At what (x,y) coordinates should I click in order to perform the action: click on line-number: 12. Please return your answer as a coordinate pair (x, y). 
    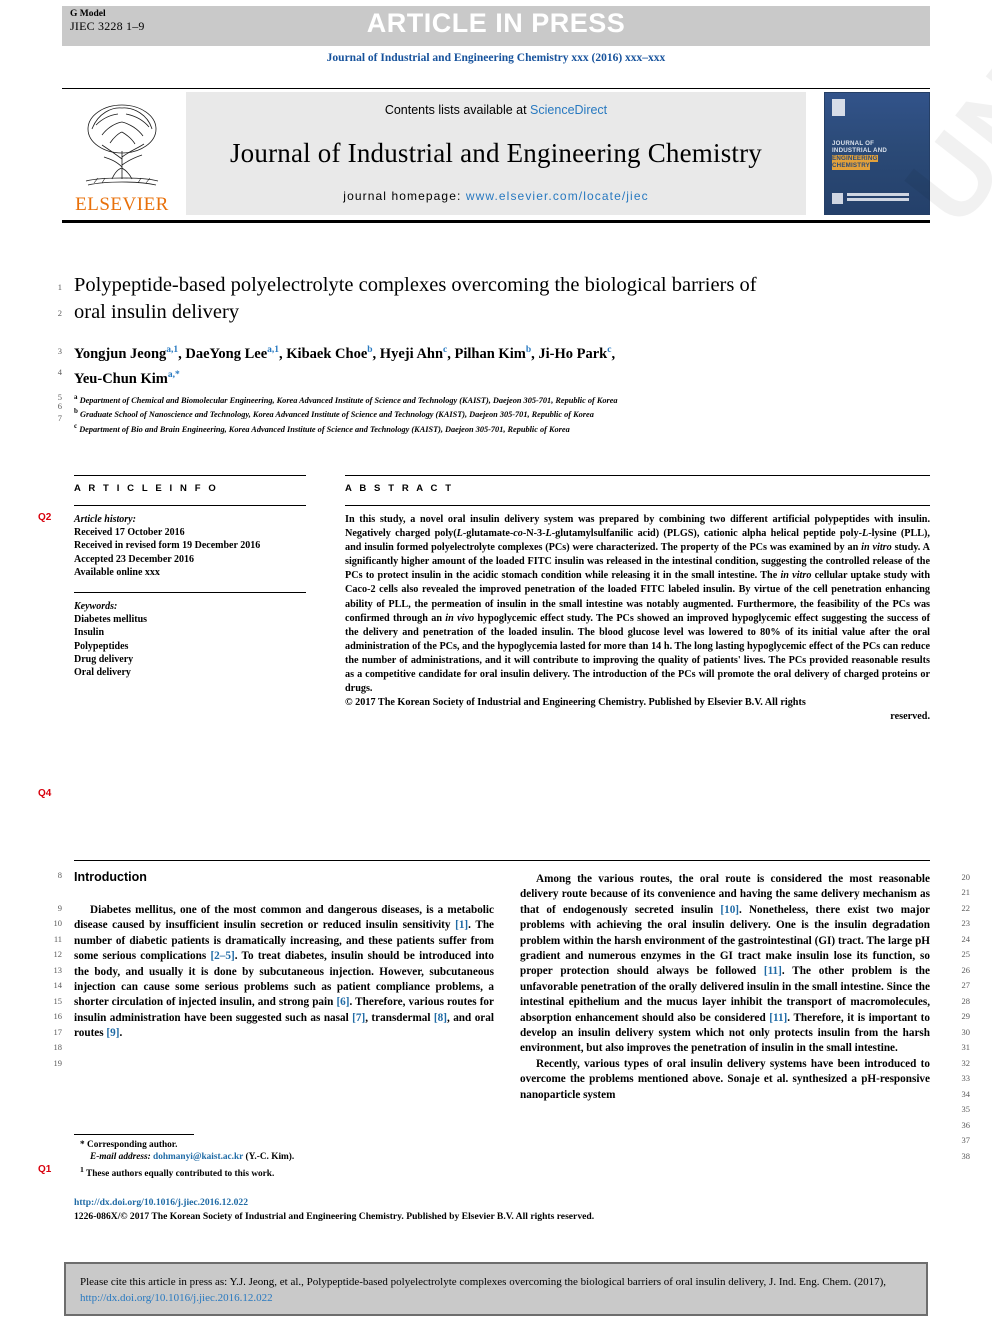
    Looking at the image, I should click on (58, 954).